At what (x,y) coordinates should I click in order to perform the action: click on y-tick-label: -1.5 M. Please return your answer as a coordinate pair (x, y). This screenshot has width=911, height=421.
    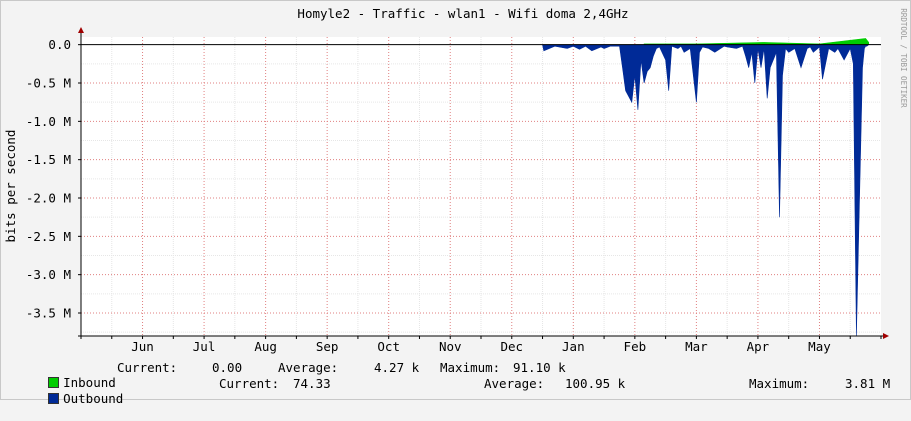
    Looking at the image, I should click on (48, 159).